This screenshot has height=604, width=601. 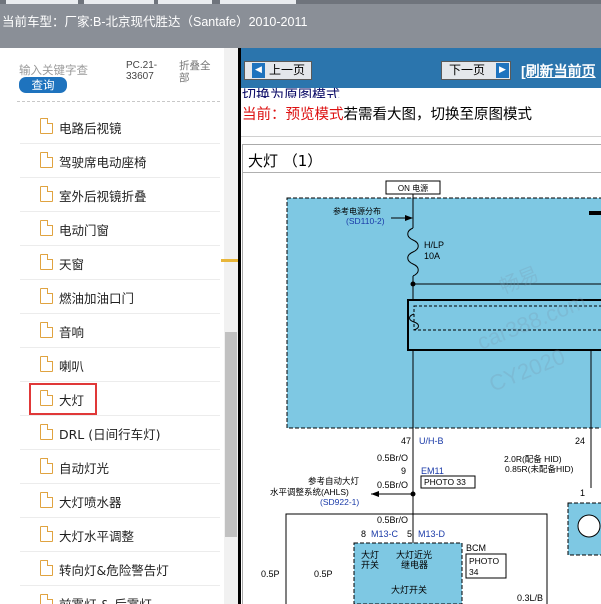 What do you see at coordinates (434, 245) in the screenshot?
I see `fuse-name: H/LP` at bounding box center [434, 245].